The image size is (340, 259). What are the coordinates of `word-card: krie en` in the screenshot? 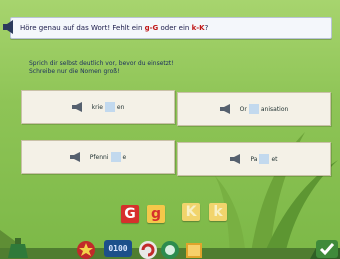 It's located at (98, 107).